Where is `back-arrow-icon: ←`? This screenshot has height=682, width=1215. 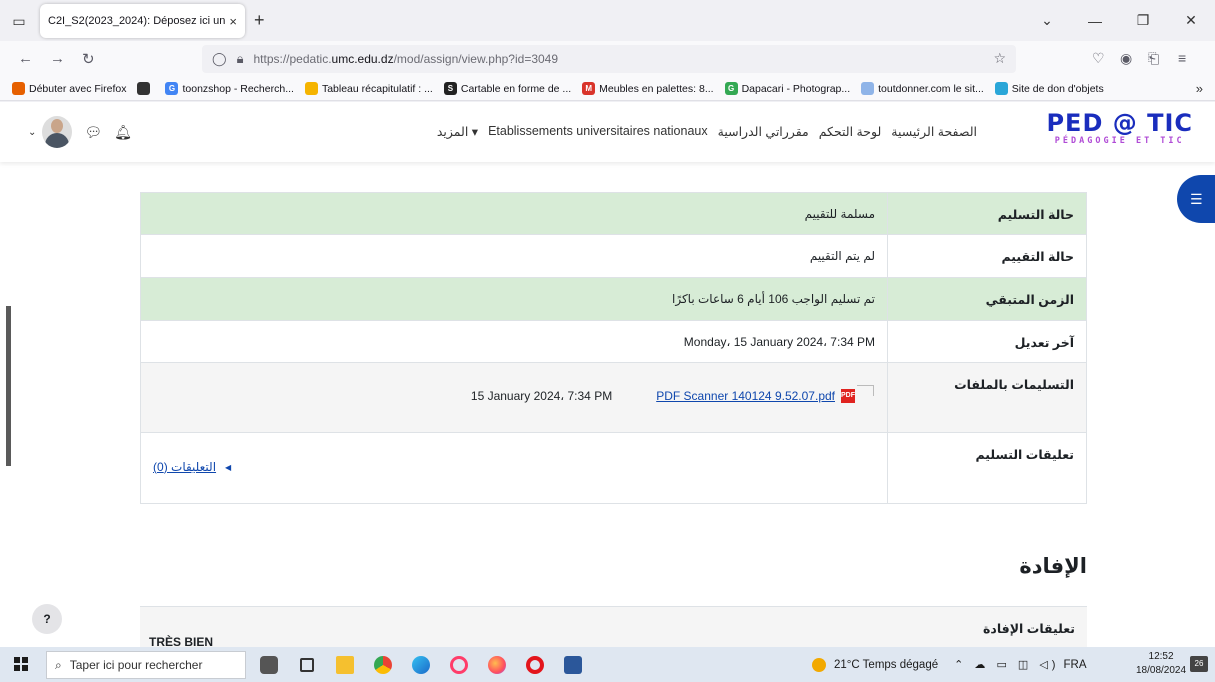
back-arrow-icon: ← is located at coordinates (25, 58).